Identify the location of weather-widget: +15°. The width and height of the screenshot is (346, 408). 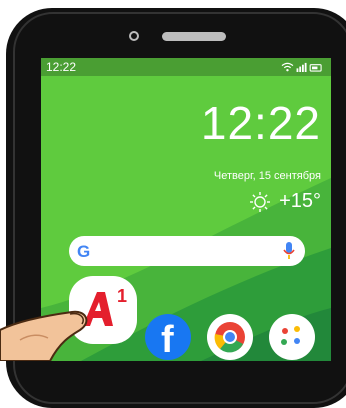
(285, 201).